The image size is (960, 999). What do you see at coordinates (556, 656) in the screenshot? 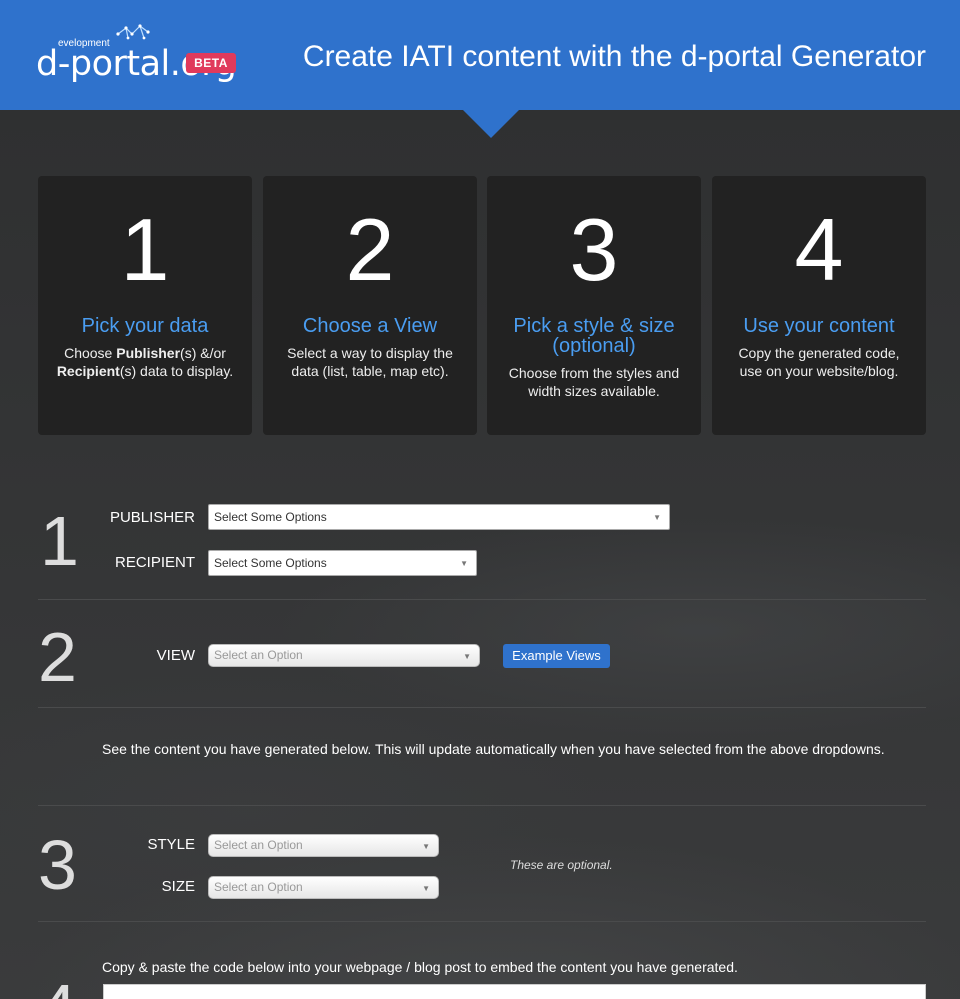
I see `example-views-button: Example Views` at bounding box center [556, 656].